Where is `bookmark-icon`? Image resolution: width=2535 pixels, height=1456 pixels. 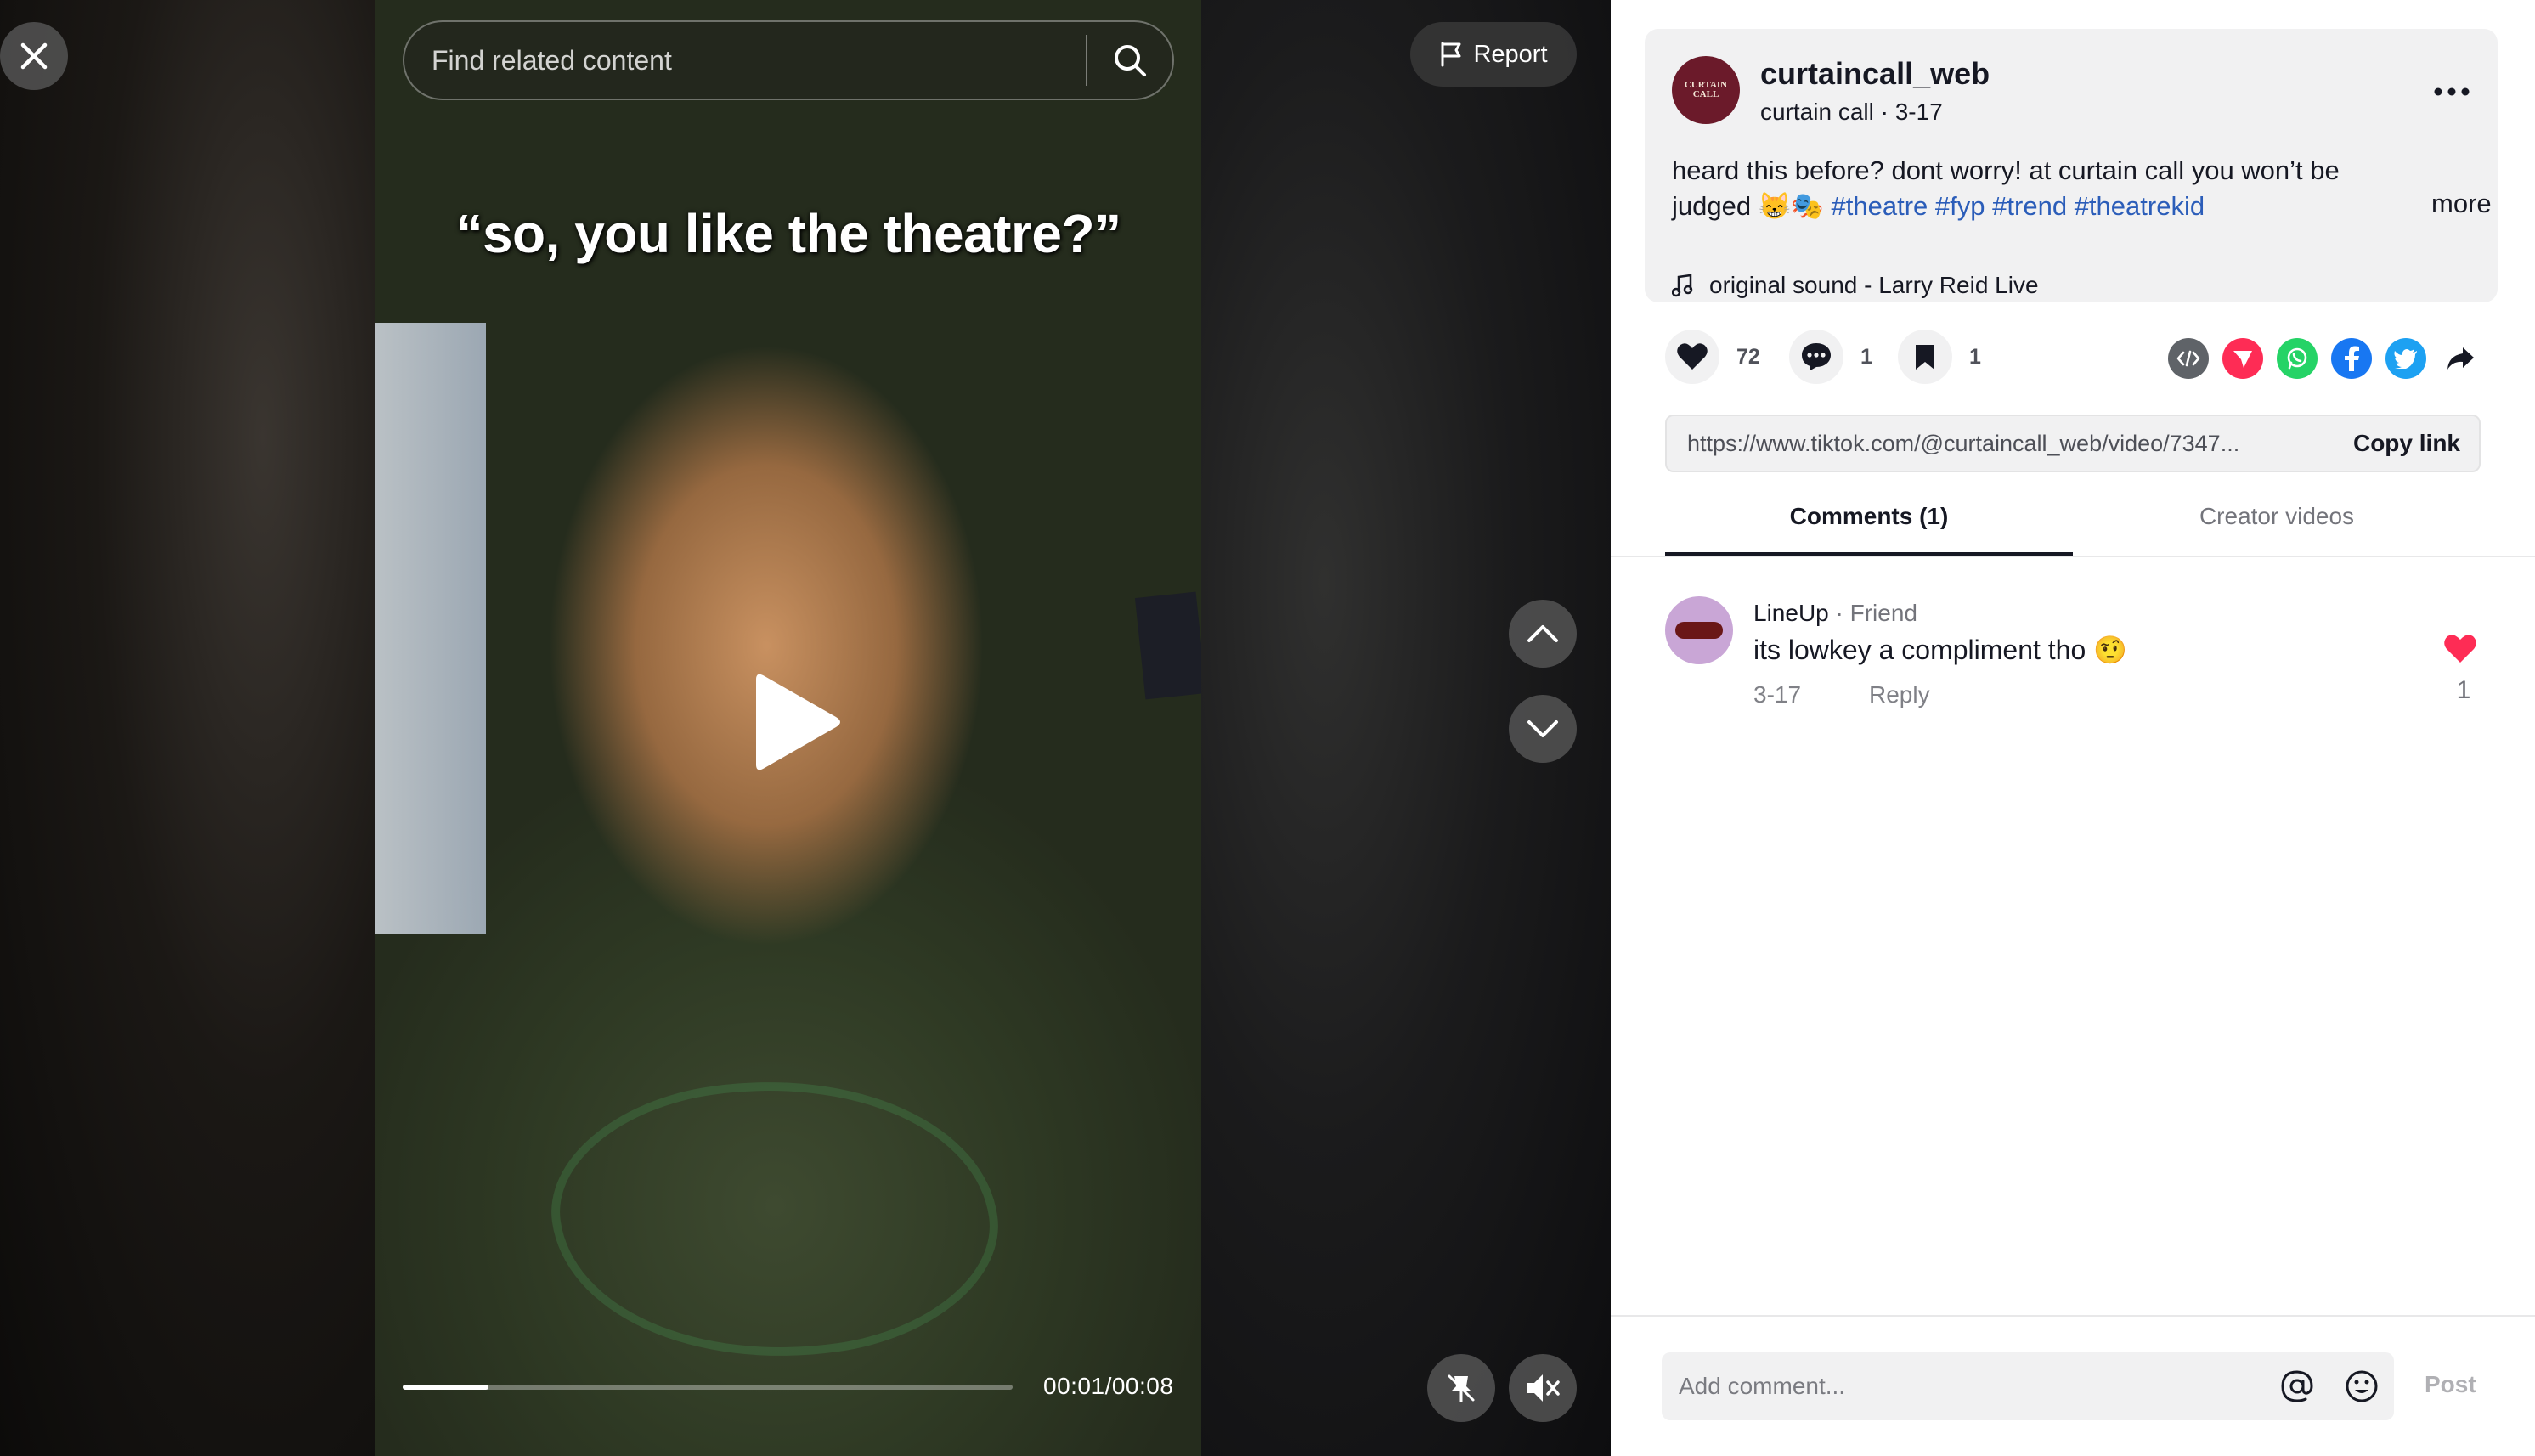 bookmark-icon is located at coordinates (1925, 357).